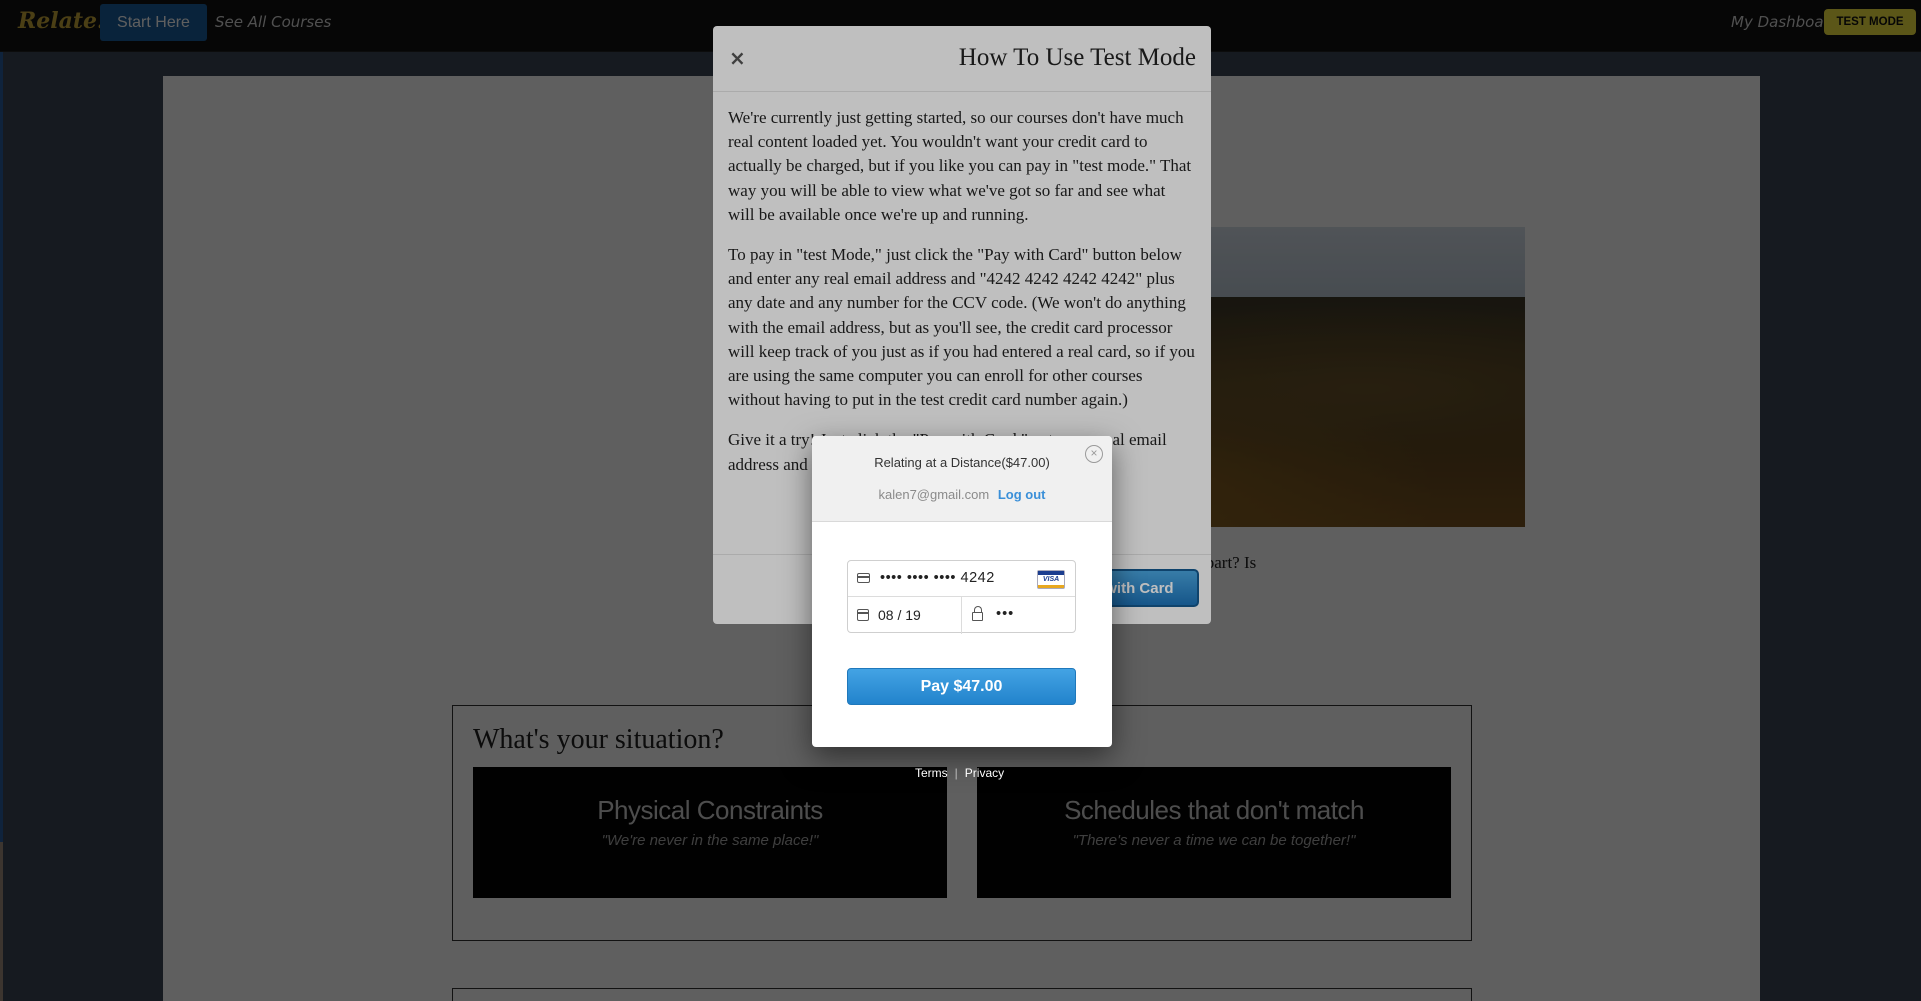 This screenshot has height=1001, width=1921. What do you see at coordinates (961, 686) in the screenshot?
I see `pay-button: Pay $47.00` at bounding box center [961, 686].